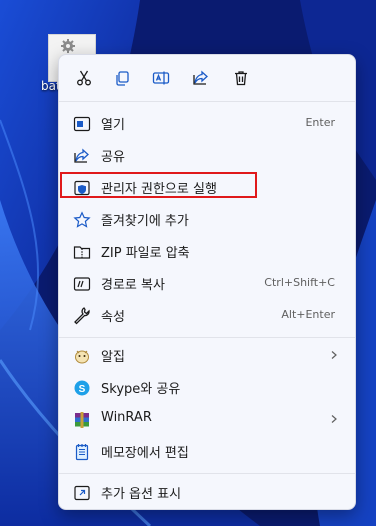  What do you see at coordinates (82, 316) in the screenshot?
I see `wrench-icon` at bounding box center [82, 316].